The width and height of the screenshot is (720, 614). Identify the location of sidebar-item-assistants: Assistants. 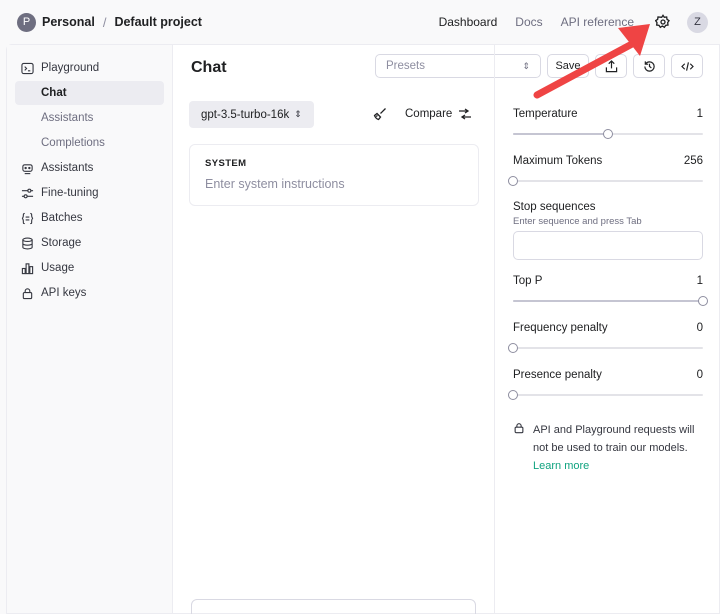
(89, 168).